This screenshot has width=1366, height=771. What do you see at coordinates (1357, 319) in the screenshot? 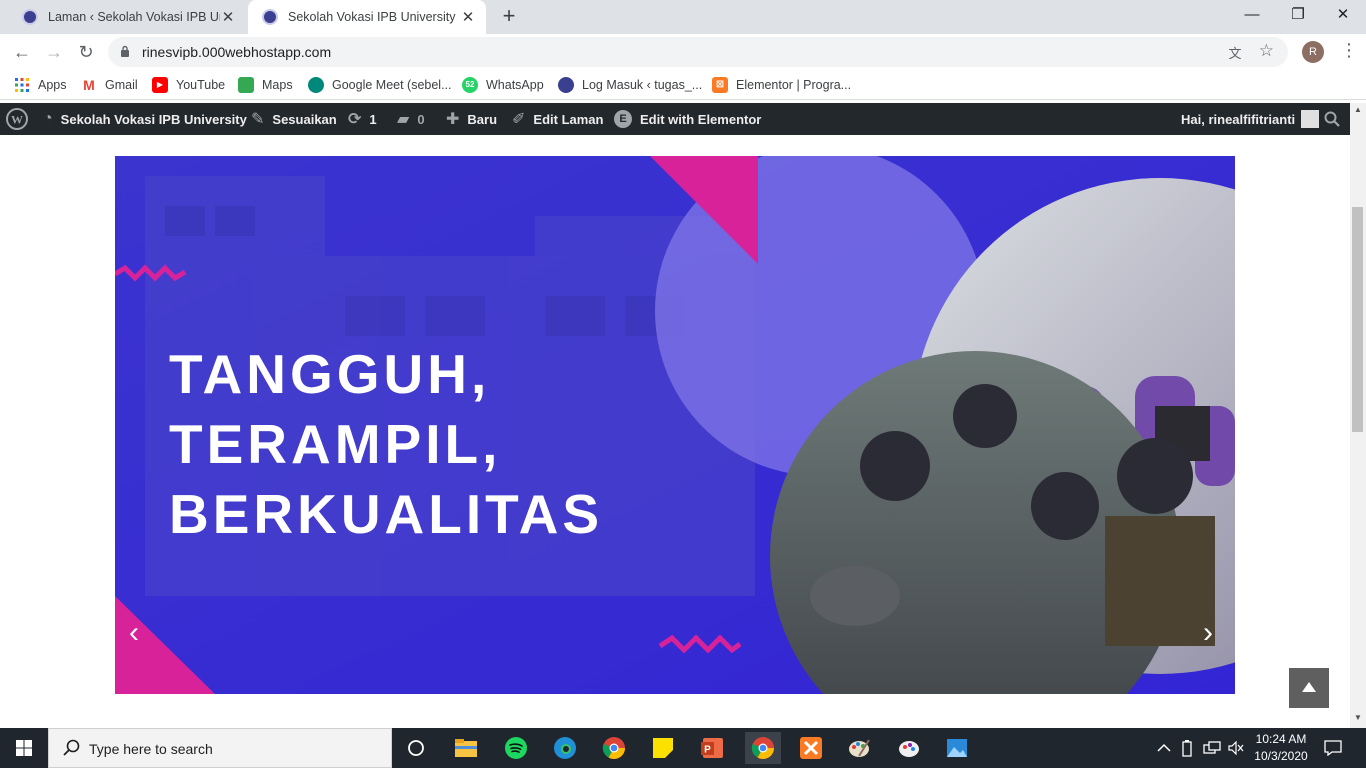
I see `scrollbar-thumb` at bounding box center [1357, 319].